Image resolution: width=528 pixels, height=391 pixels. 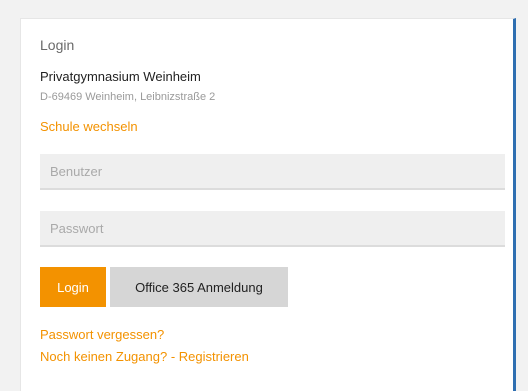 I want to click on login-button: Login, so click(x=73, y=287).